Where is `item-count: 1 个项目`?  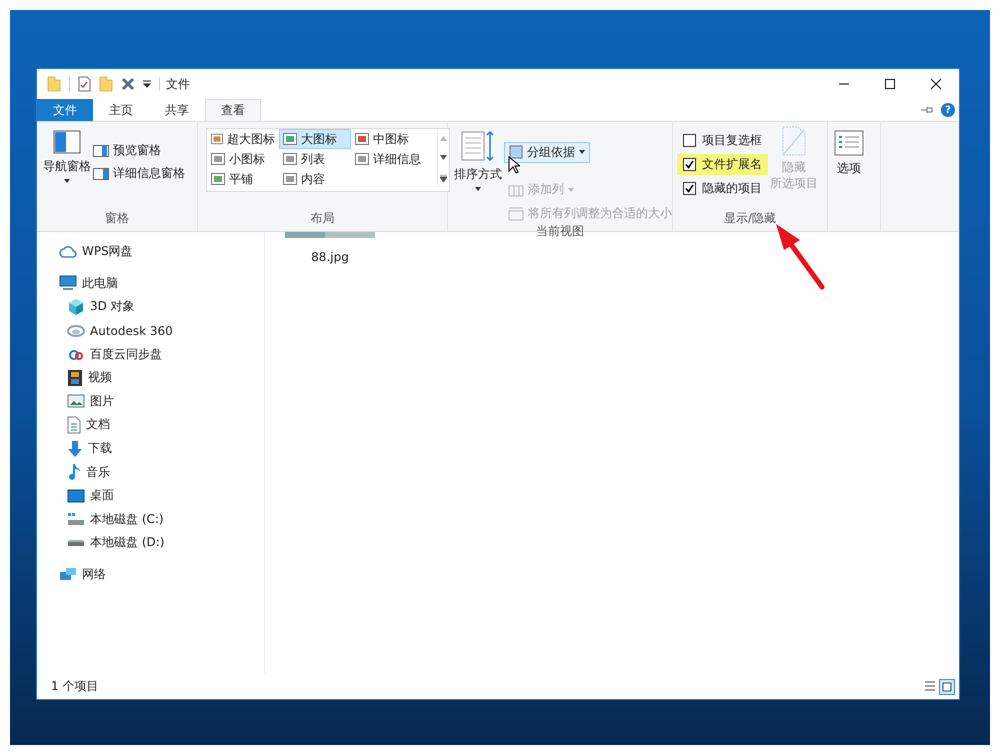
item-count: 1 个项目 is located at coordinates (74, 686).